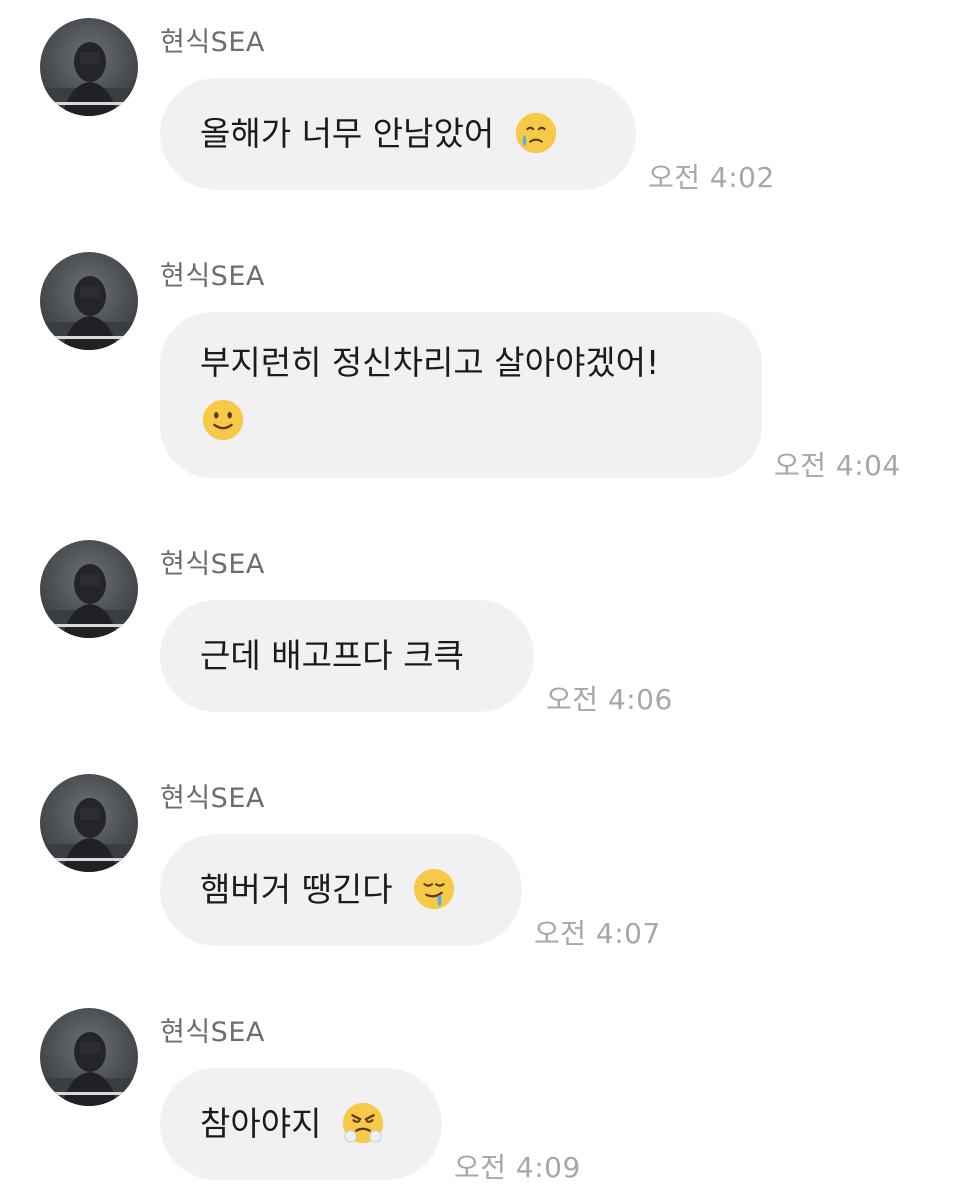 This screenshot has height=1200, width=976. I want to click on message-bubble: 올해가 너무 안남았어, so click(398, 134).